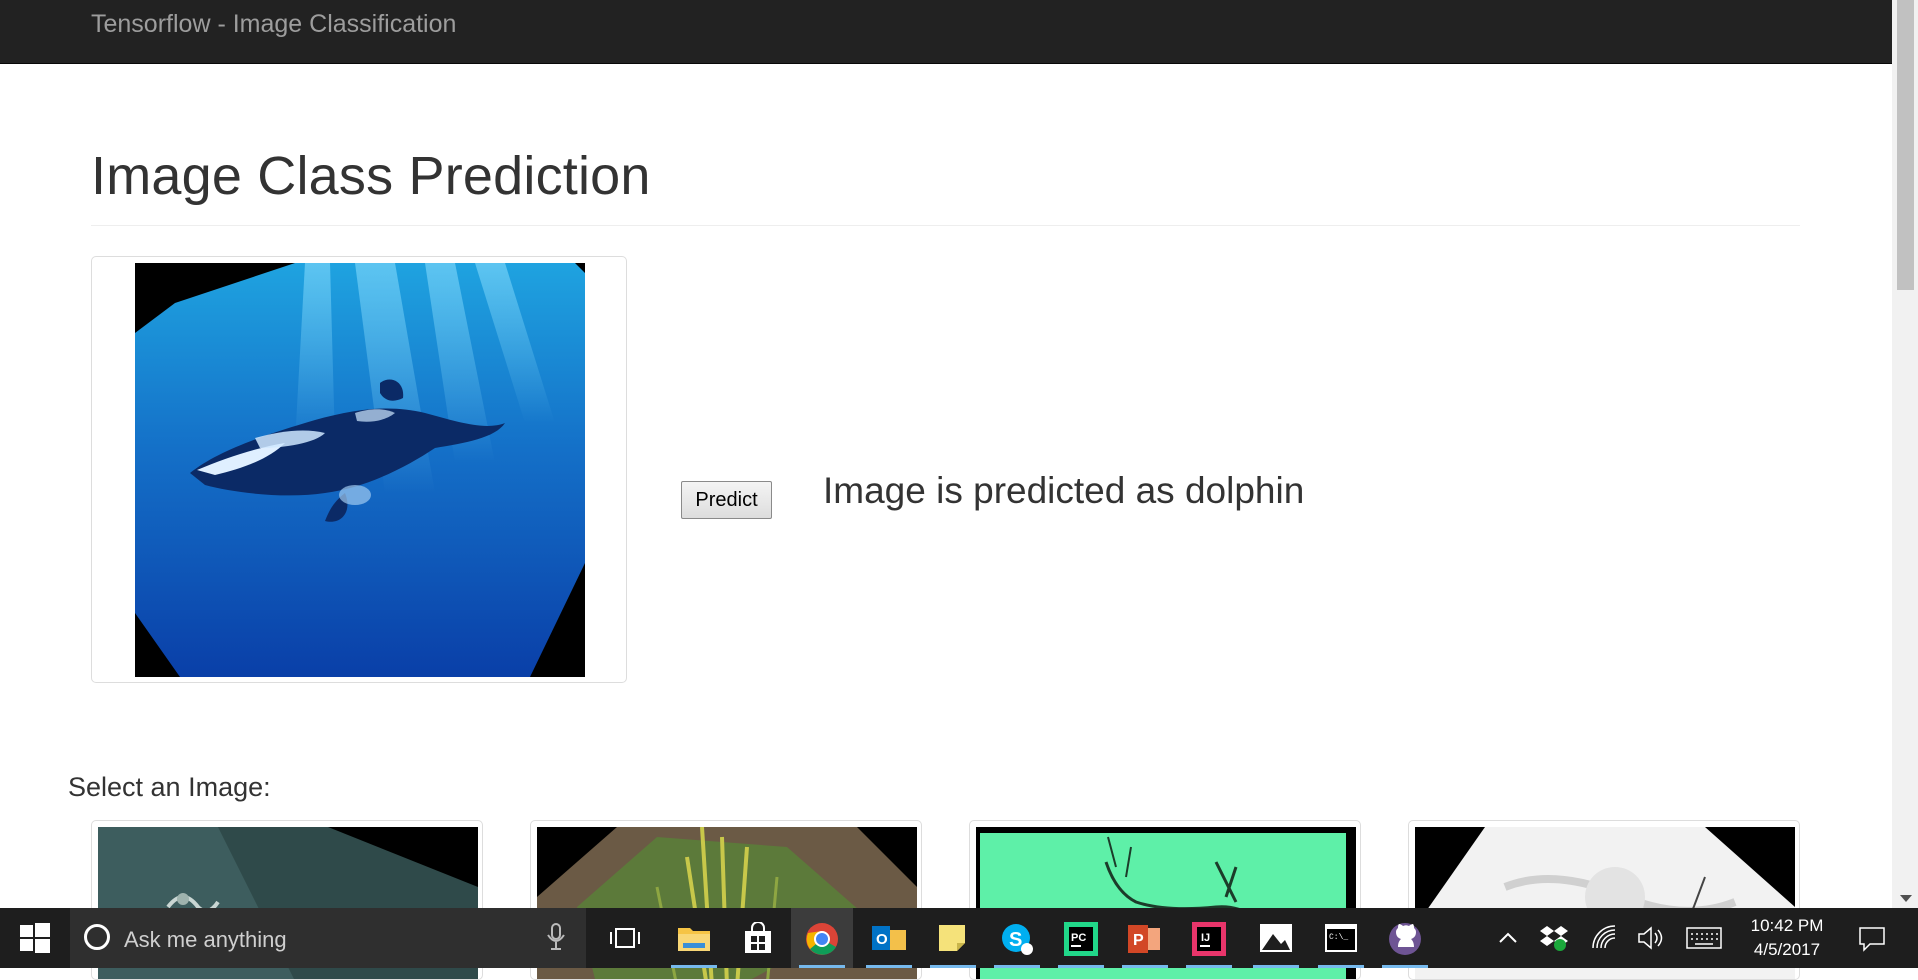  What do you see at coordinates (1064, 490) in the screenshot?
I see `prediction-result: Image is predicted as dolphin` at bounding box center [1064, 490].